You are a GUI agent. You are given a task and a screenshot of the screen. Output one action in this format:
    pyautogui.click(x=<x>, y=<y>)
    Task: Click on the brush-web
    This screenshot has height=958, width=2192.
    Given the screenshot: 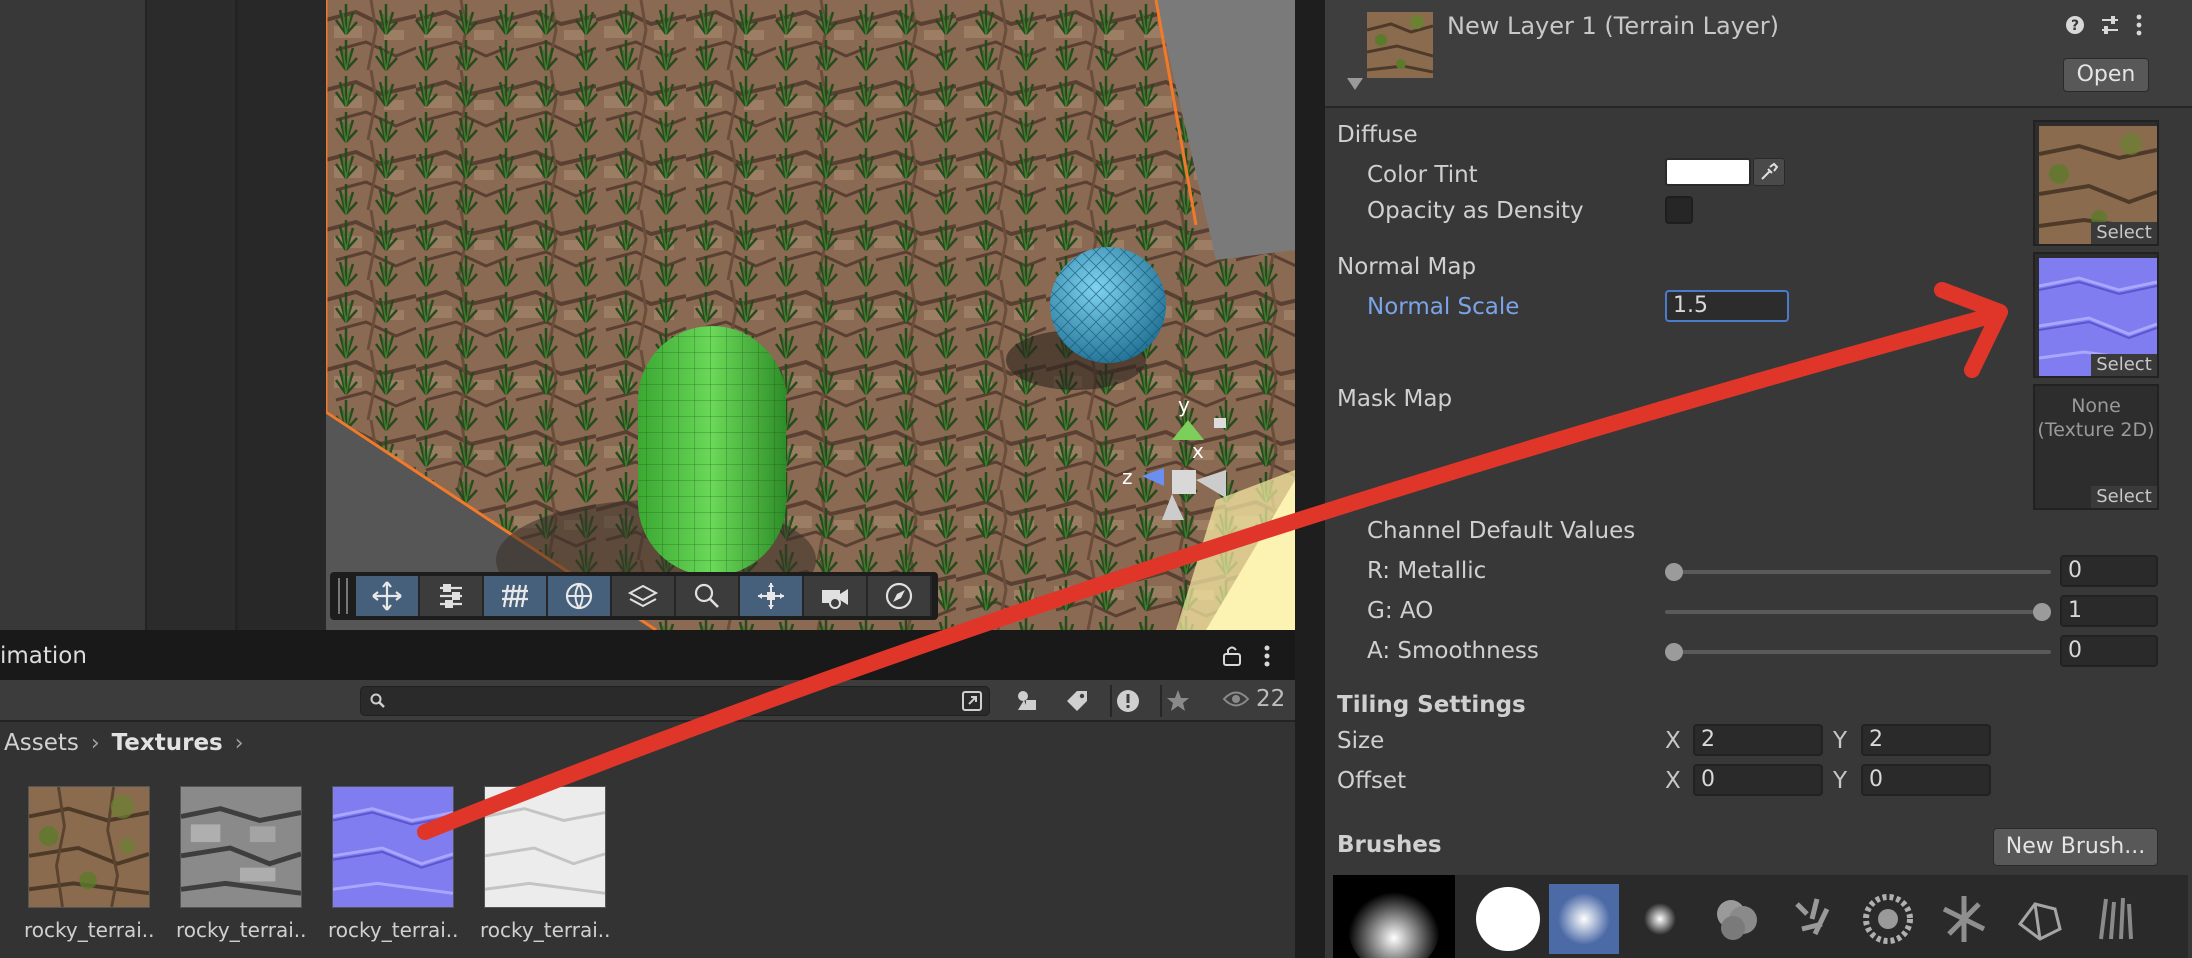 What is the action you would take?
    pyautogui.click(x=2040, y=919)
    